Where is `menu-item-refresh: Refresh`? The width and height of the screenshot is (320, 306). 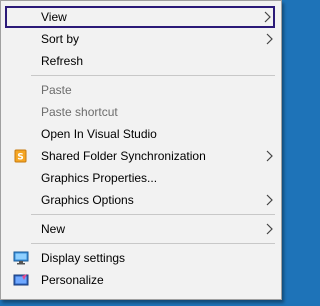
menu-item-refresh: Refresh is located at coordinates (141, 61).